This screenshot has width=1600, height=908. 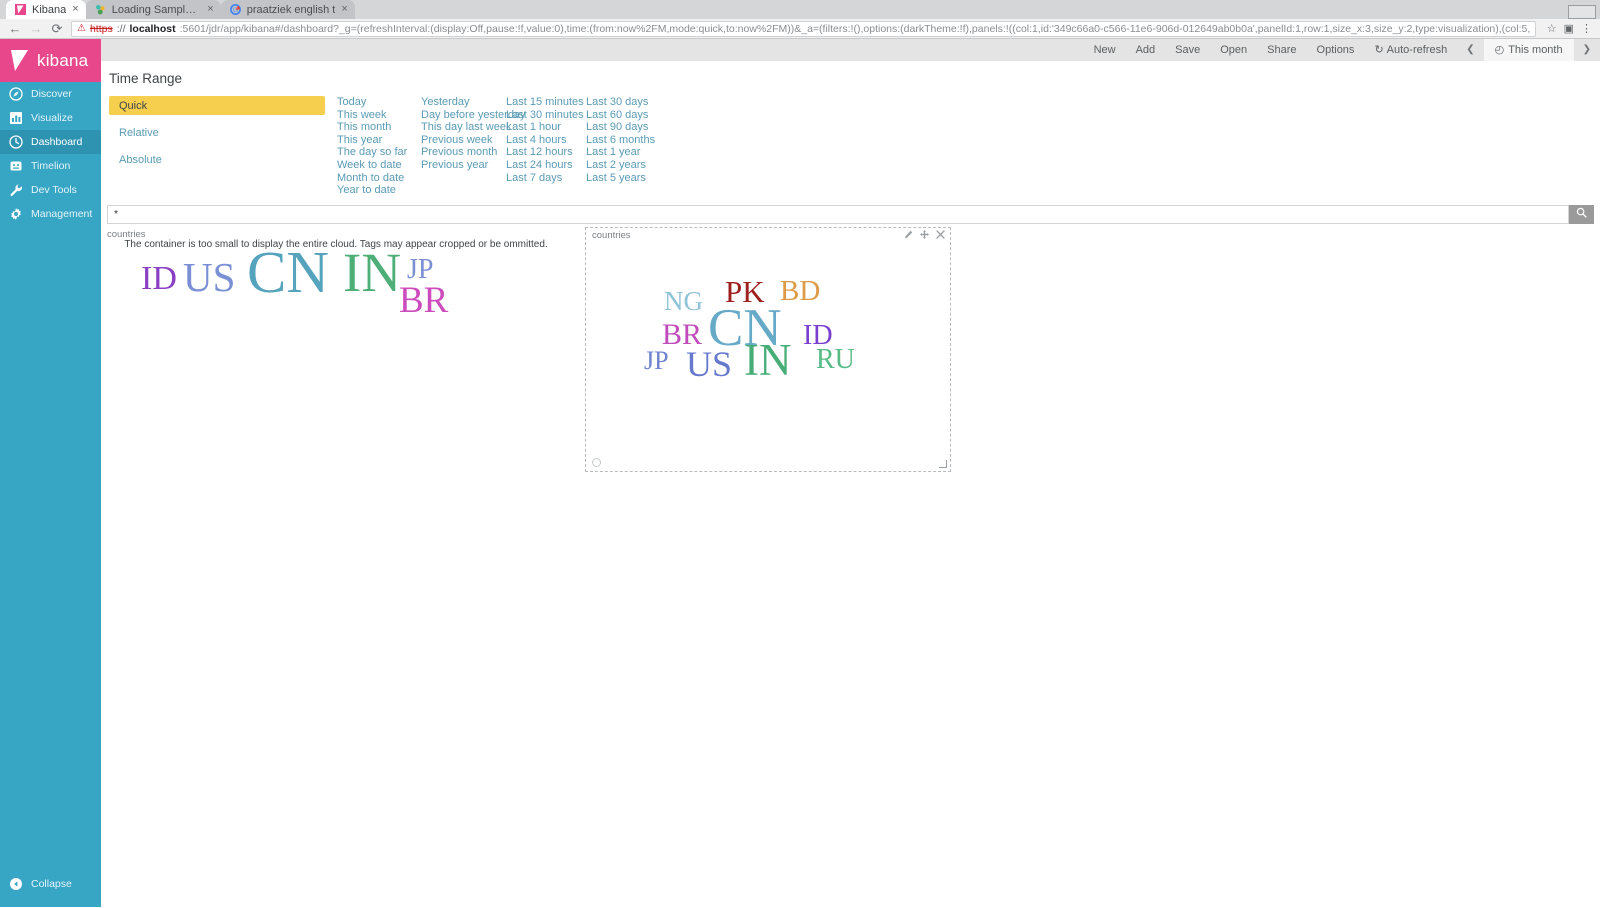 I want to click on save-button: Save, so click(x=1187, y=50).